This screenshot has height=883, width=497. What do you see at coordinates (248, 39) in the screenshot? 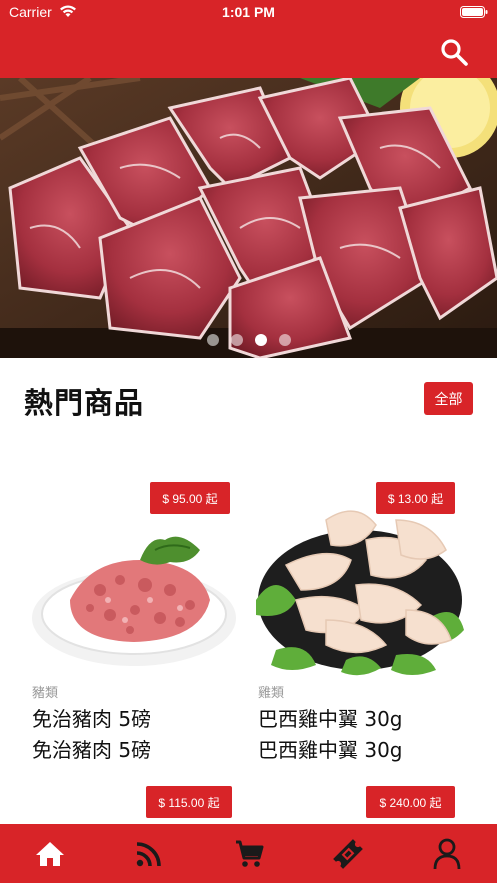
I see `app-header: Carrier 1:01 PM` at bounding box center [248, 39].